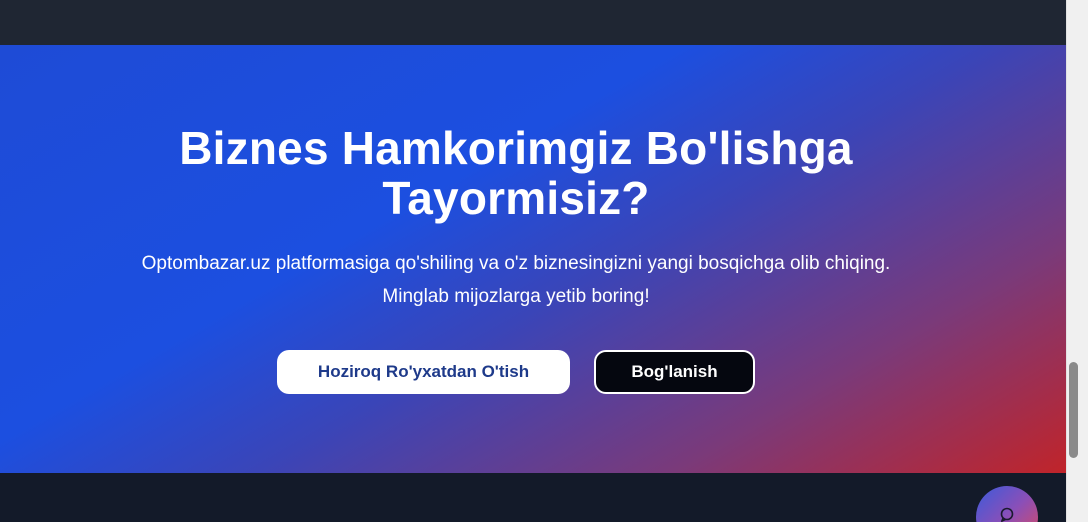 The height and width of the screenshot is (522, 1088). Describe the element at coordinates (533, 497) in the screenshot. I see `footer-strip` at that location.